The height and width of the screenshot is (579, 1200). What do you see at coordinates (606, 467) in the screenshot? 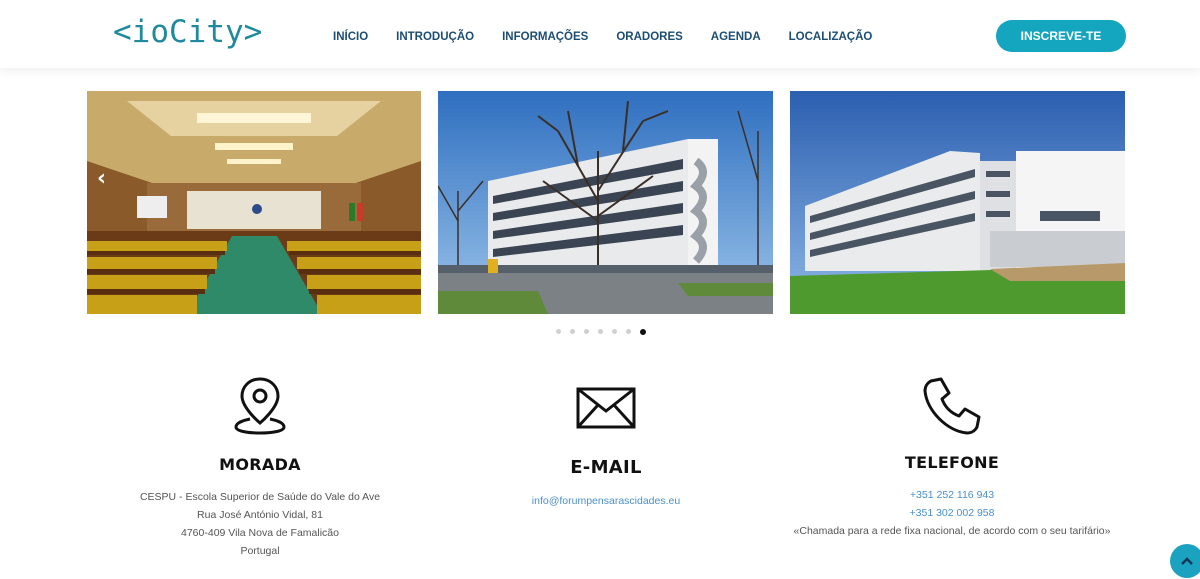
I see `email-title: E-MAIL` at bounding box center [606, 467].